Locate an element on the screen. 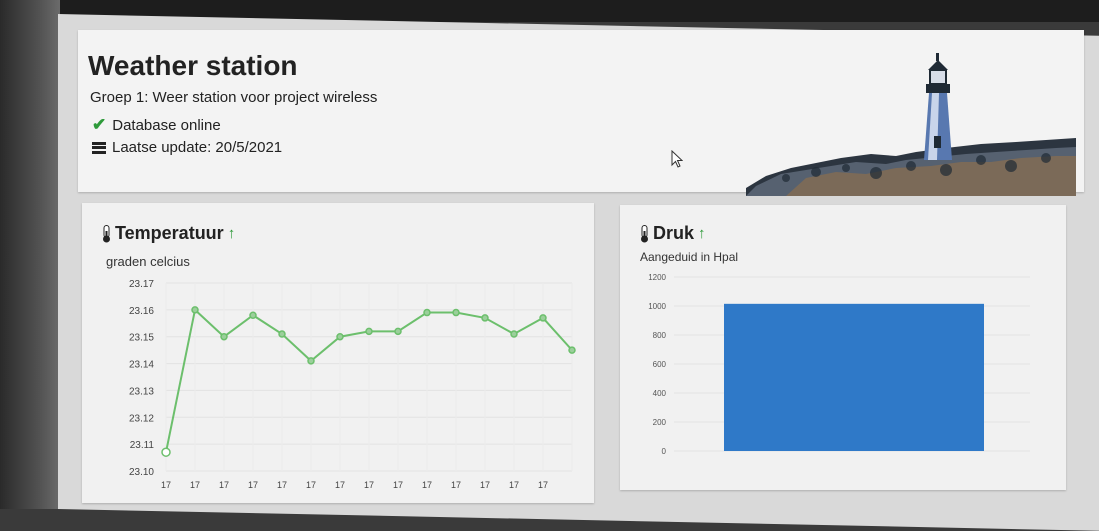 This screenshot has width=1099, height=531. last-update: Laatse update: 20/5/2021 is located at coordinates (187, 147).